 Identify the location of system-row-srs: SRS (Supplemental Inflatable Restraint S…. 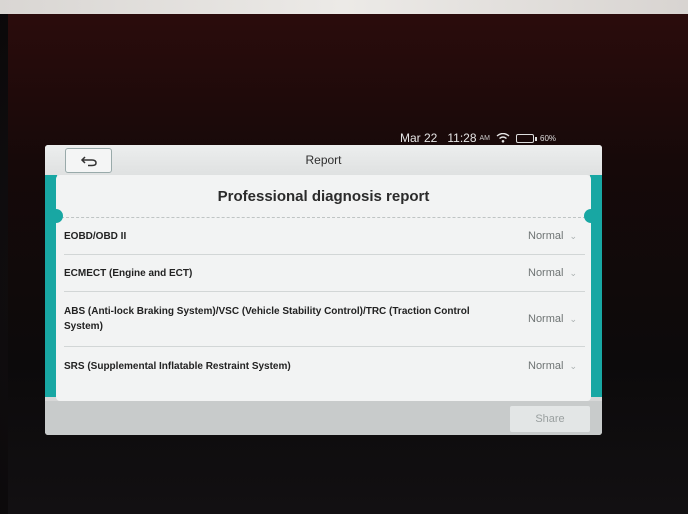
(324, 366).